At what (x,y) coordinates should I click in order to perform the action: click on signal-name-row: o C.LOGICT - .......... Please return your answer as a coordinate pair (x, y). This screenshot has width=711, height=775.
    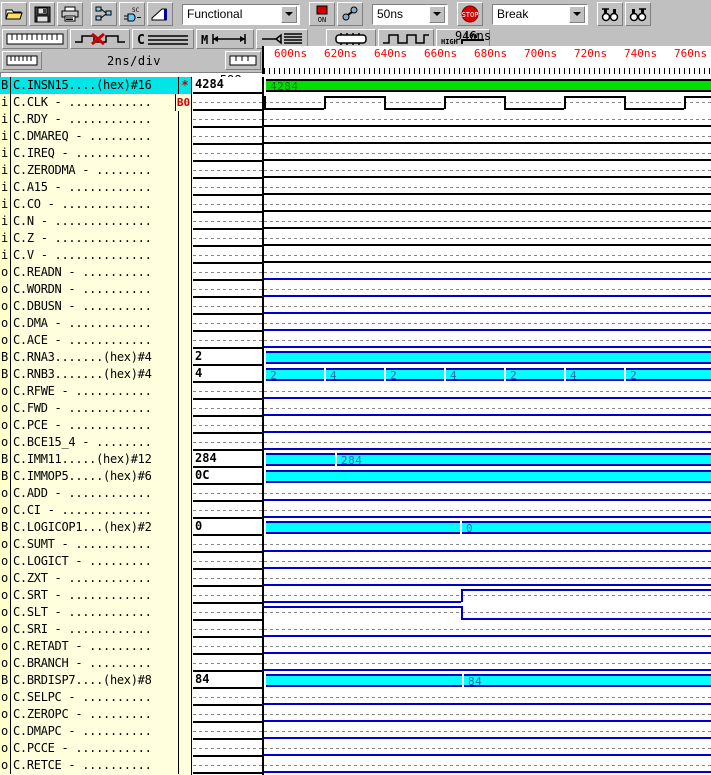
    Looking at the image, I should click on (95, 561).